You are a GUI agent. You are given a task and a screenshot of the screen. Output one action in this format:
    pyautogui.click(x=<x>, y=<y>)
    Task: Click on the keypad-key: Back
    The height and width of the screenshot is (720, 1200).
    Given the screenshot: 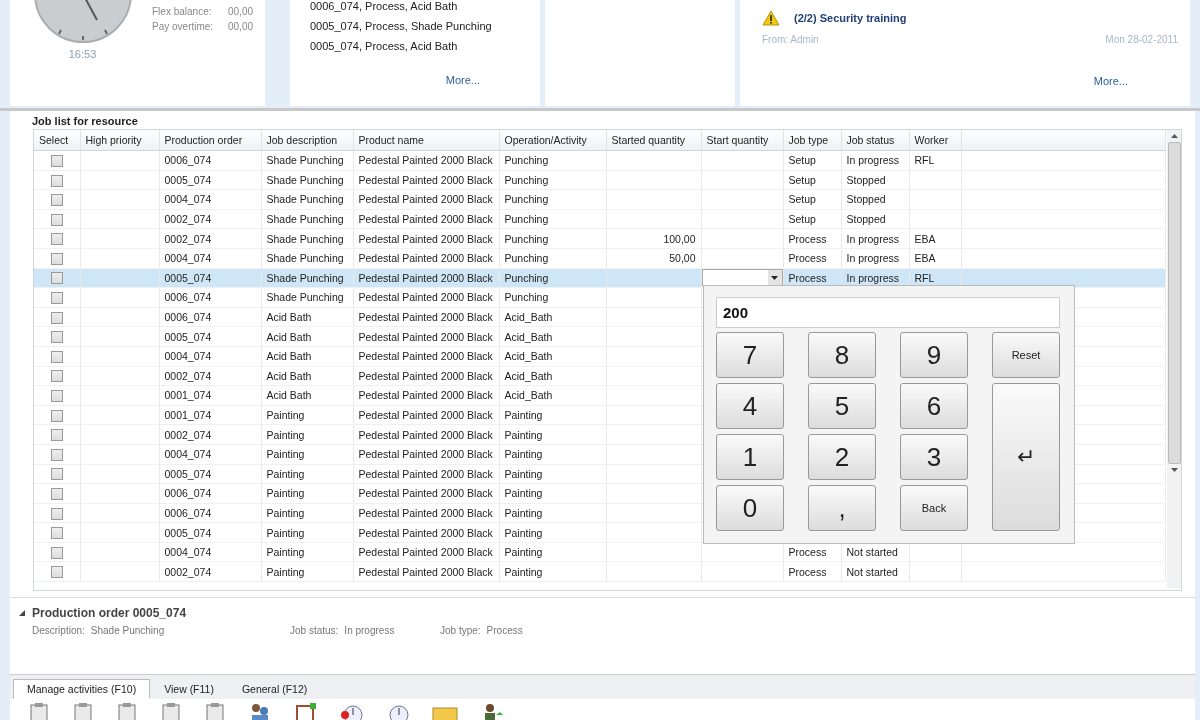 What is the action you would take?
    pyautogui.click(x=934, y=508)
    